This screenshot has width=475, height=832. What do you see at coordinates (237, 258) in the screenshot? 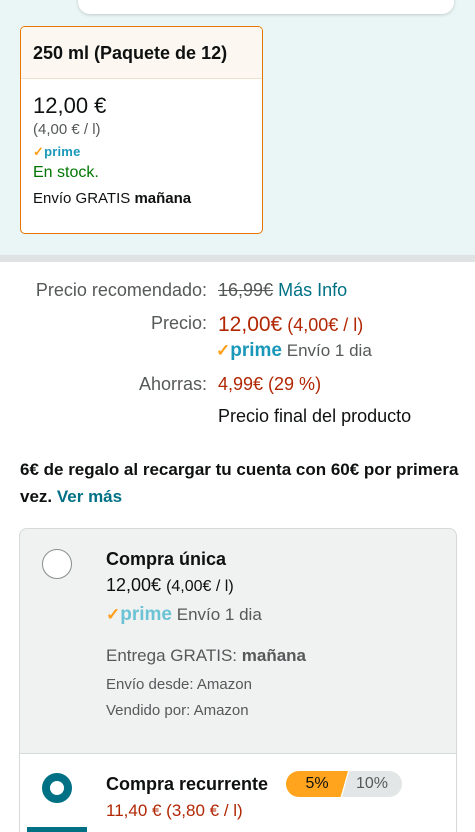
I see `section-divider` at bounding box center [237, 258].